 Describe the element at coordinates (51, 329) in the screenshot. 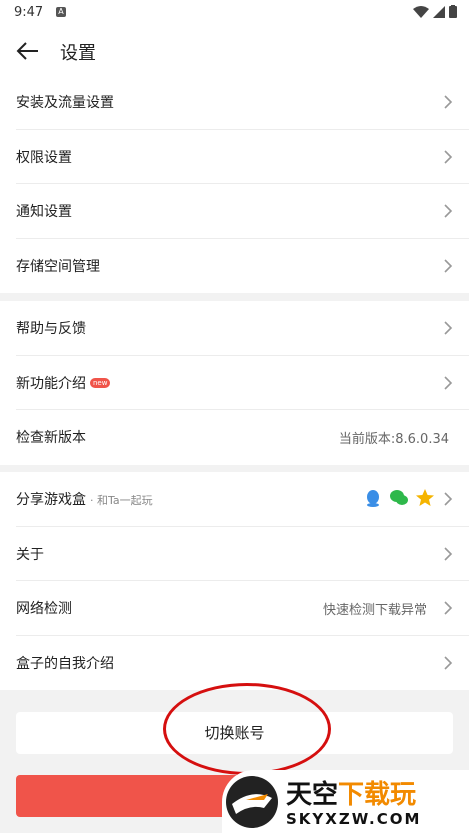

I see `row-label: 帮助与反馈` at that location.